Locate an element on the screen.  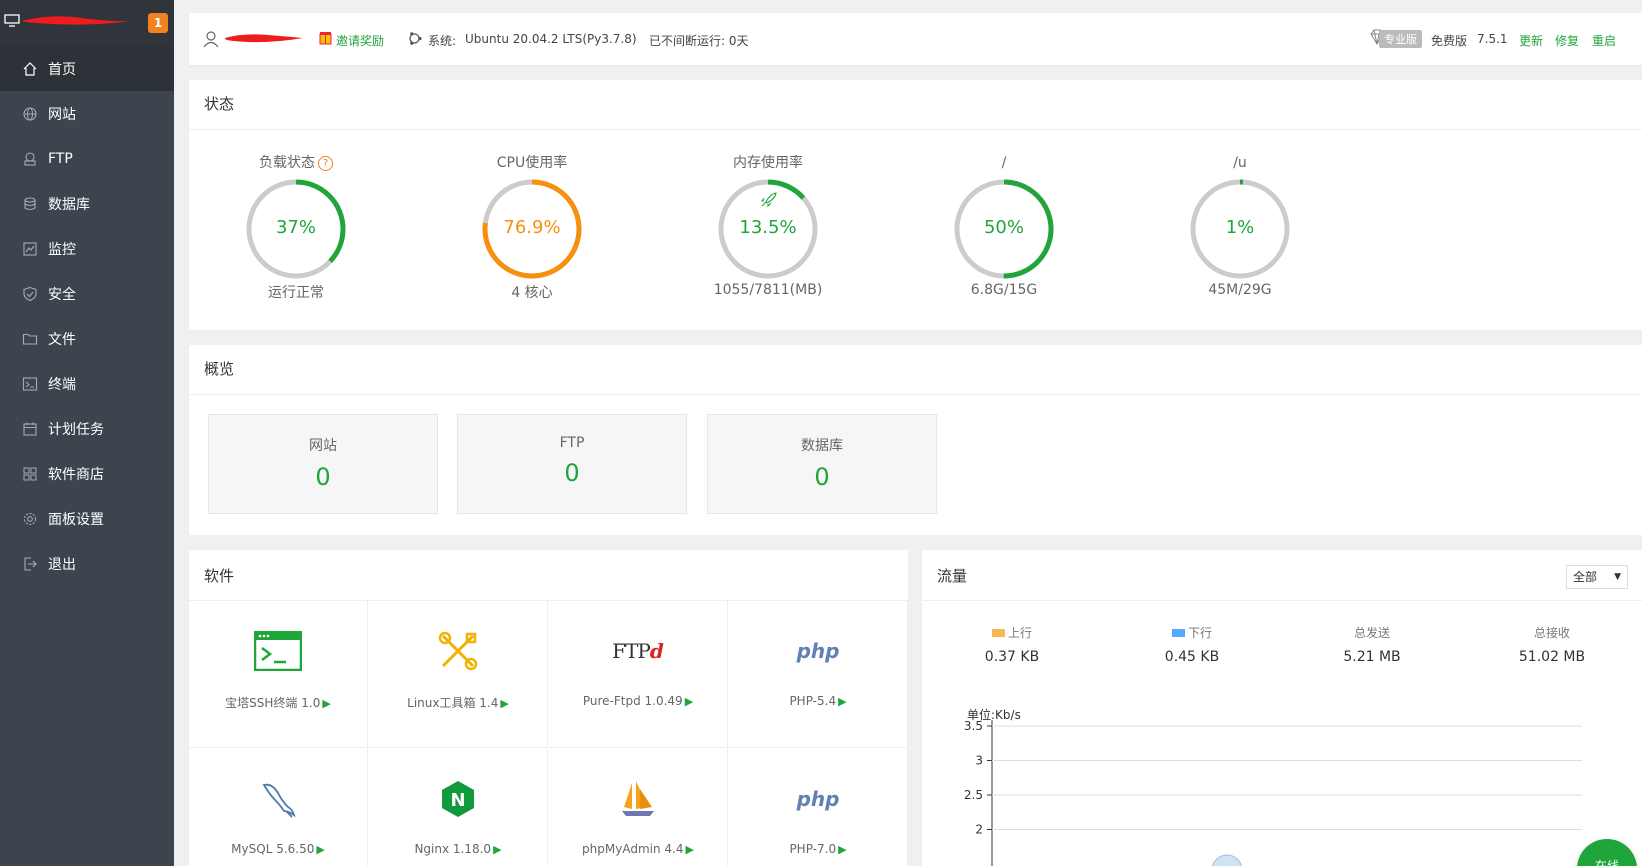
sidebar-item-monitor: 监控 is located at coordinates (87, 248).